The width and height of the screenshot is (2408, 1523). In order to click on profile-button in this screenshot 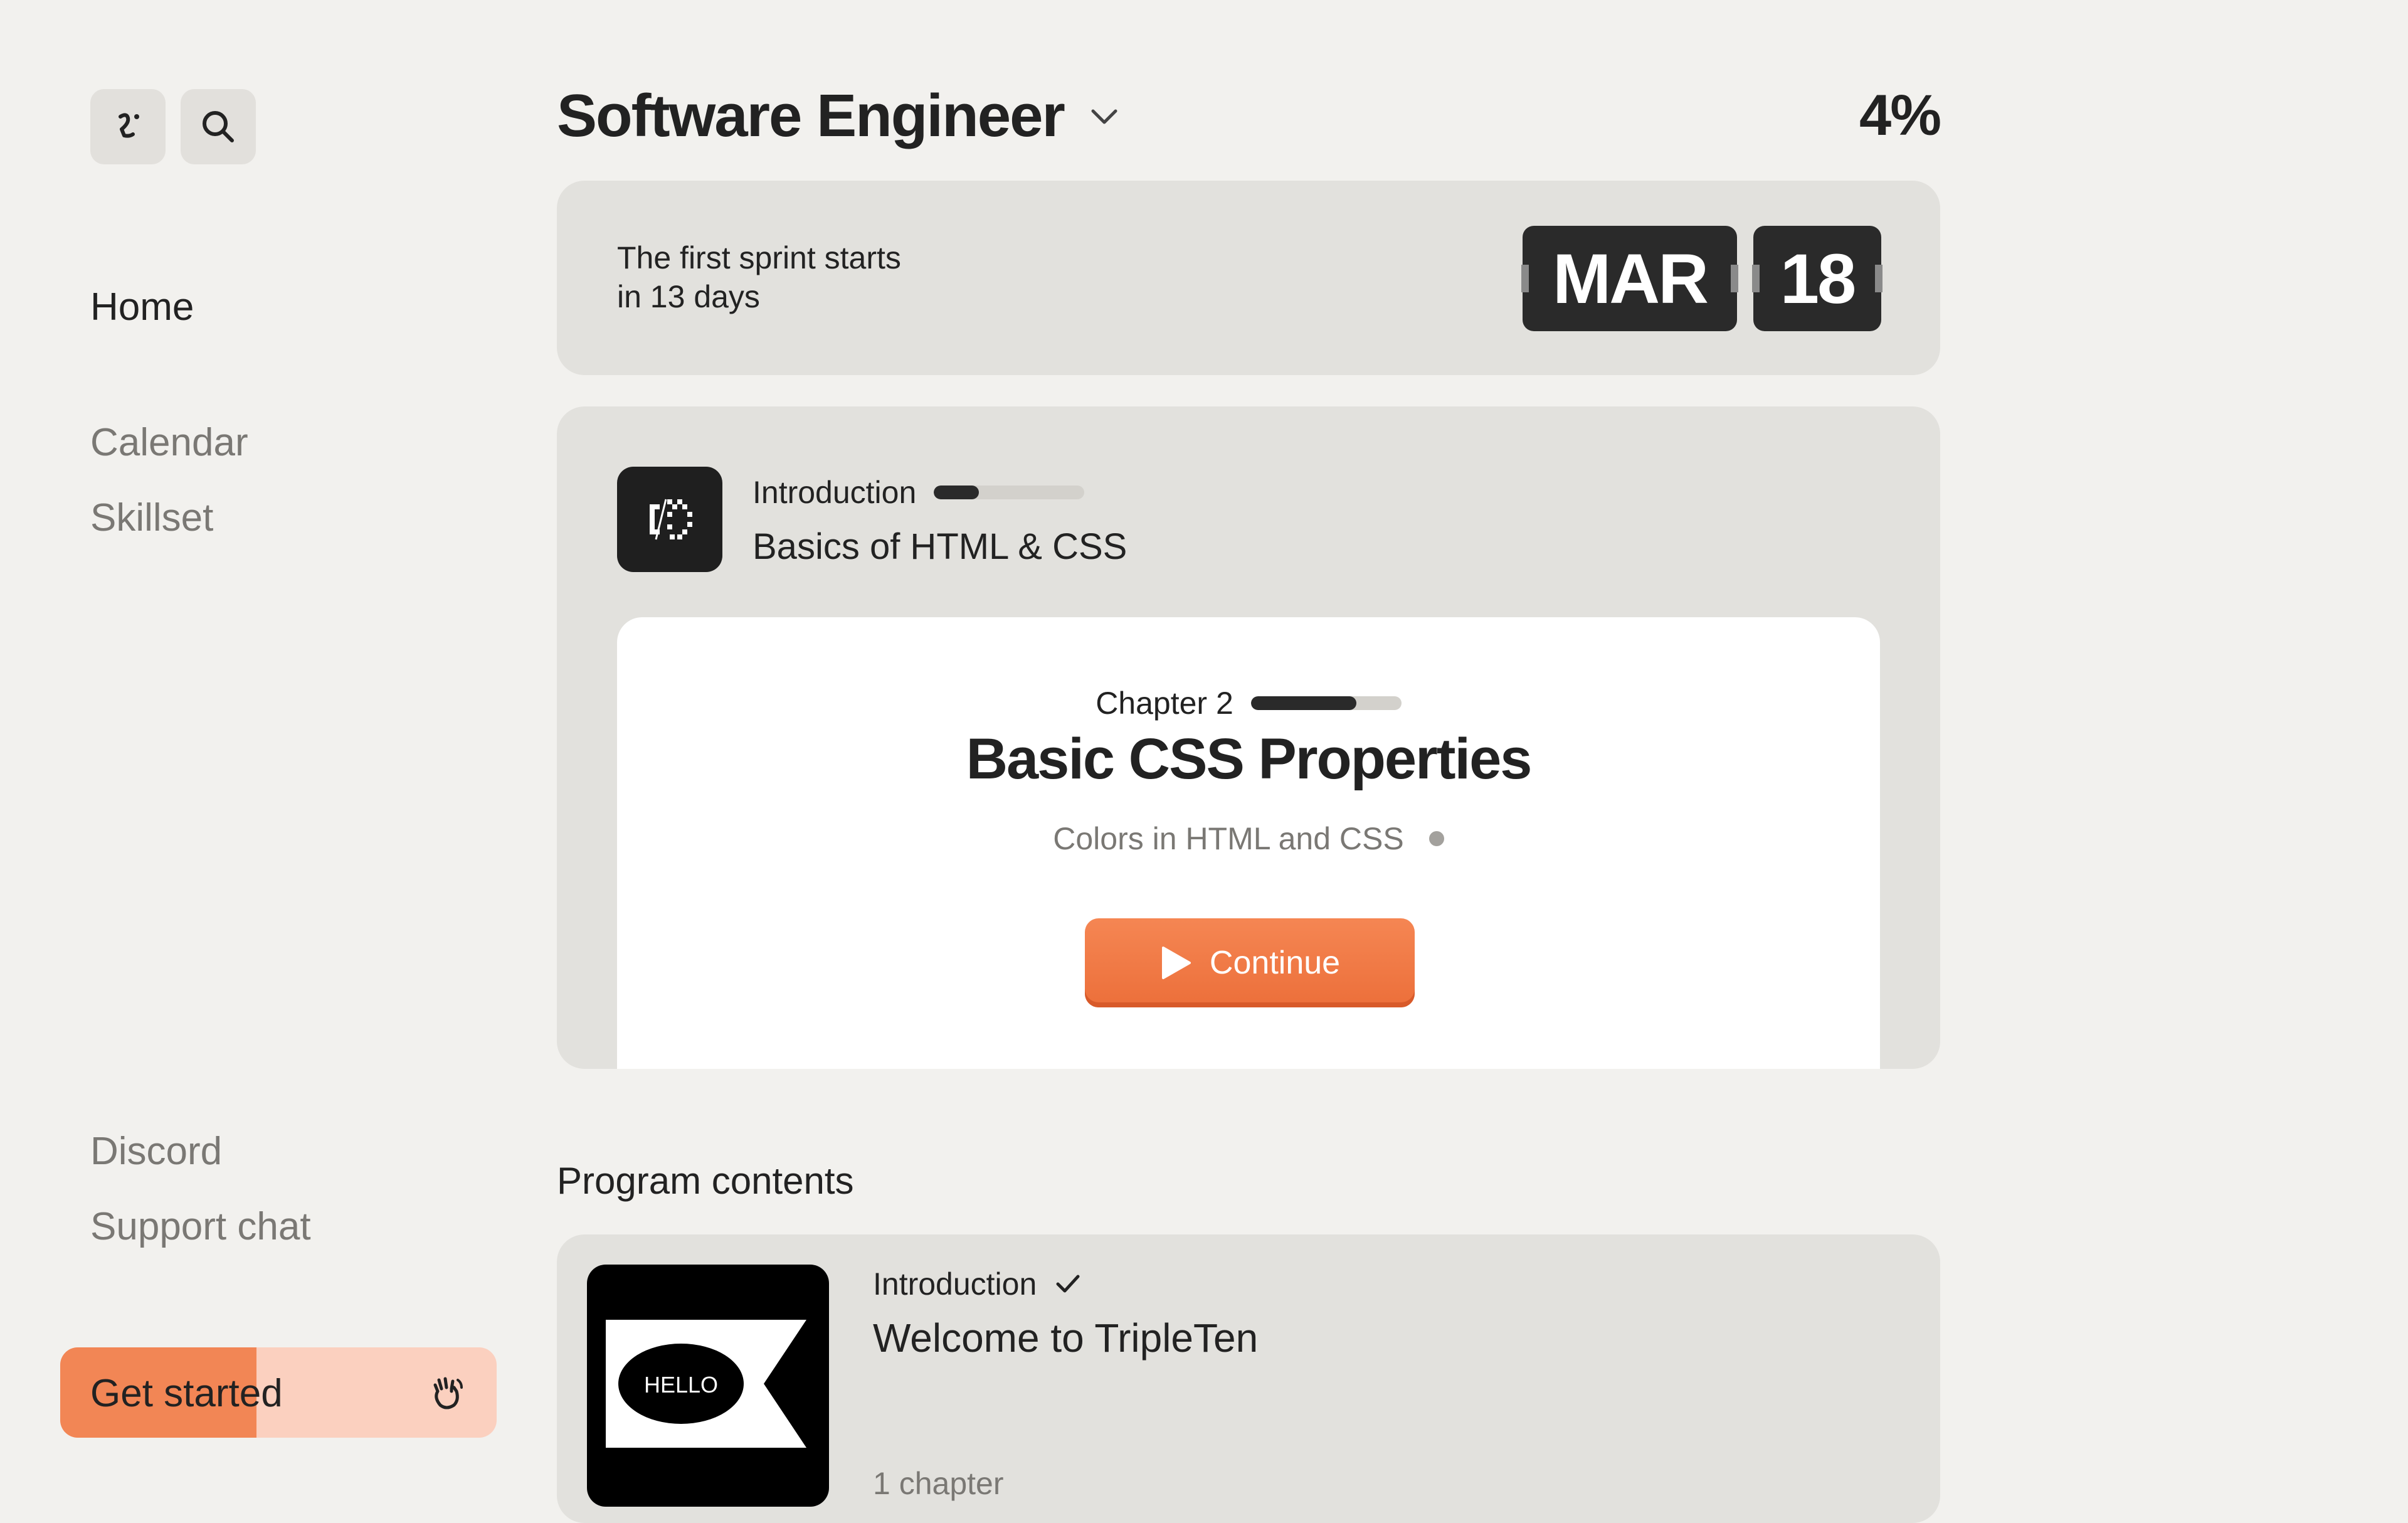, I will do `click(128, 126)`.